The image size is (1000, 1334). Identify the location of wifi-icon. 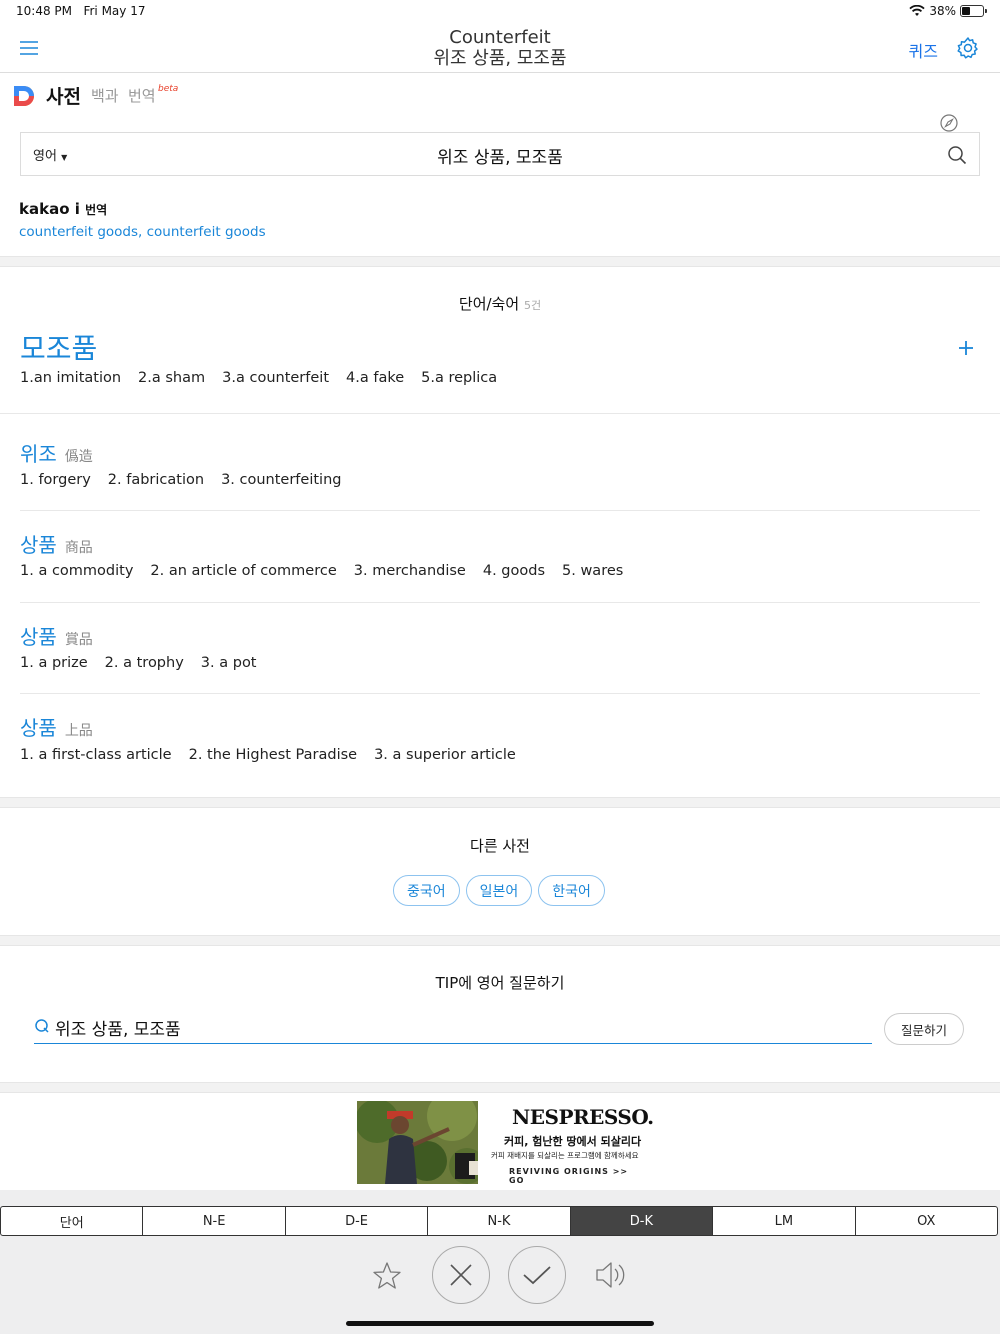
(917, 10).